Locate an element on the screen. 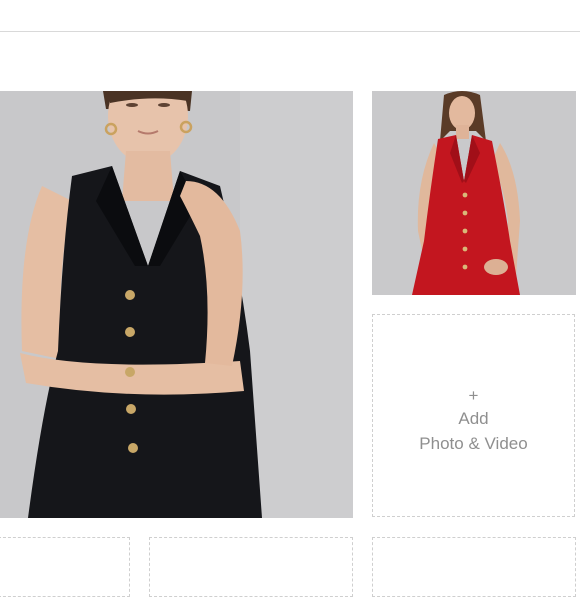 The image size is (580, 597). photo-video-label: Photo & Video is located at coordinates (473, 443).